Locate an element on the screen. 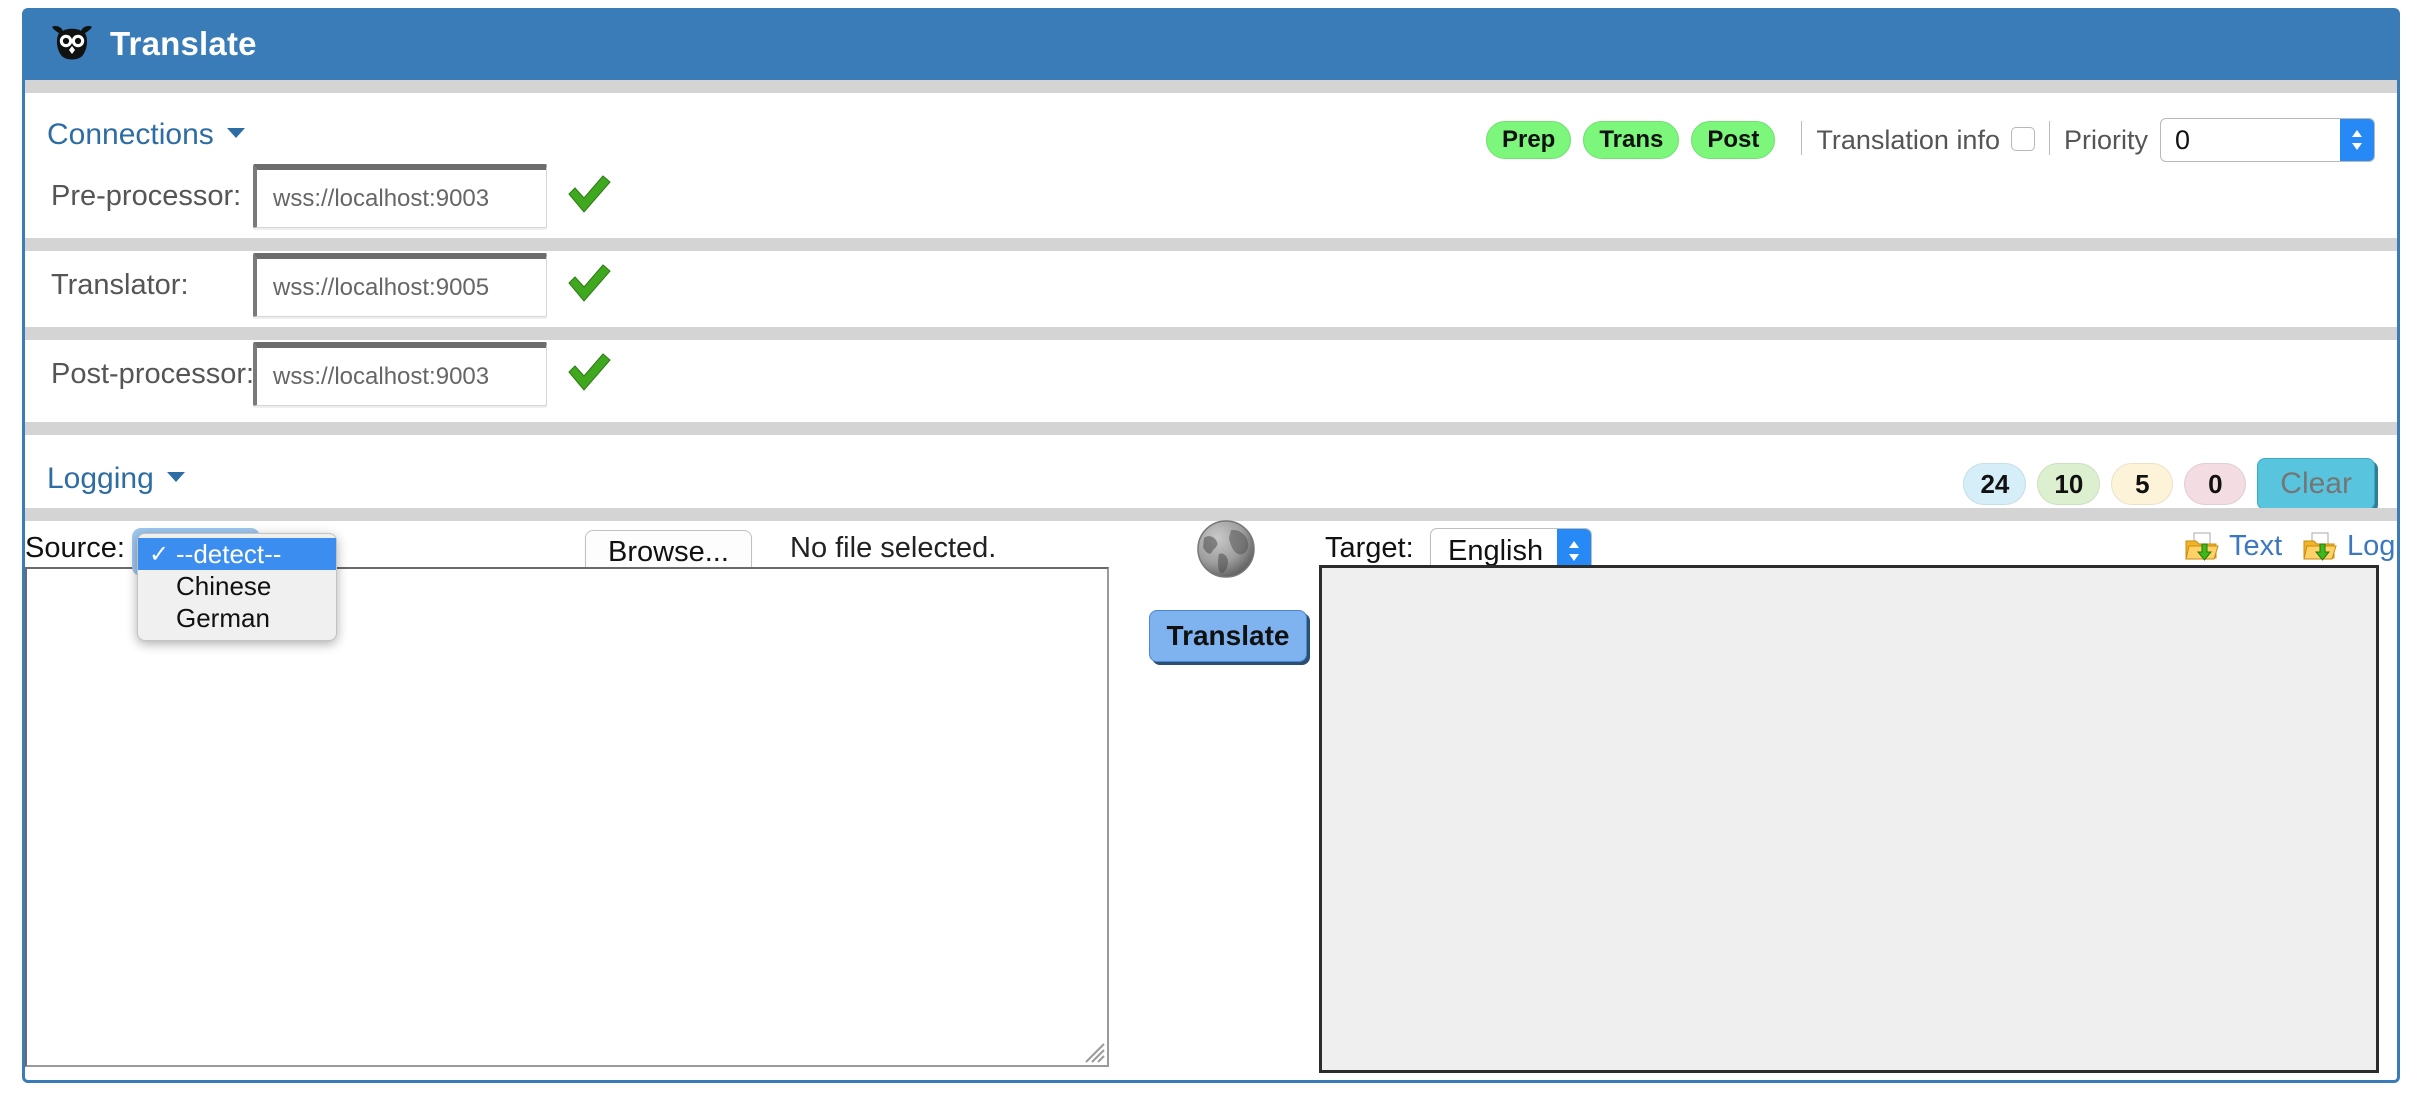 The width and height of the screenshot is (2422, 1102). green-check-icon-postprocessor is located at coordinates (589, 372).